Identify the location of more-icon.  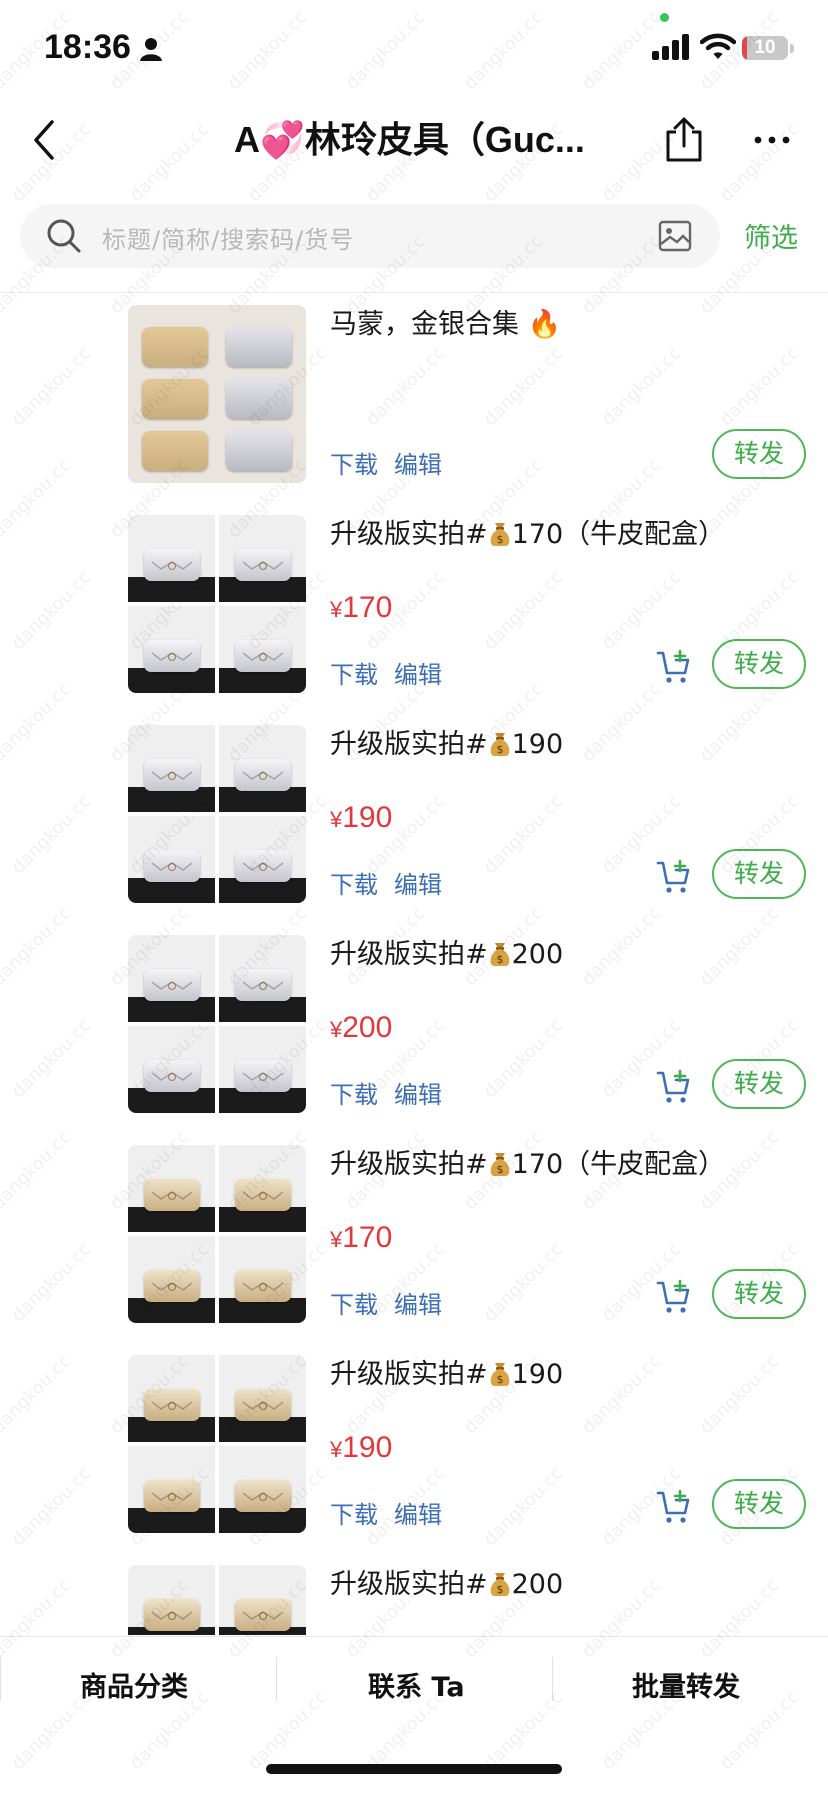
(772, 140).